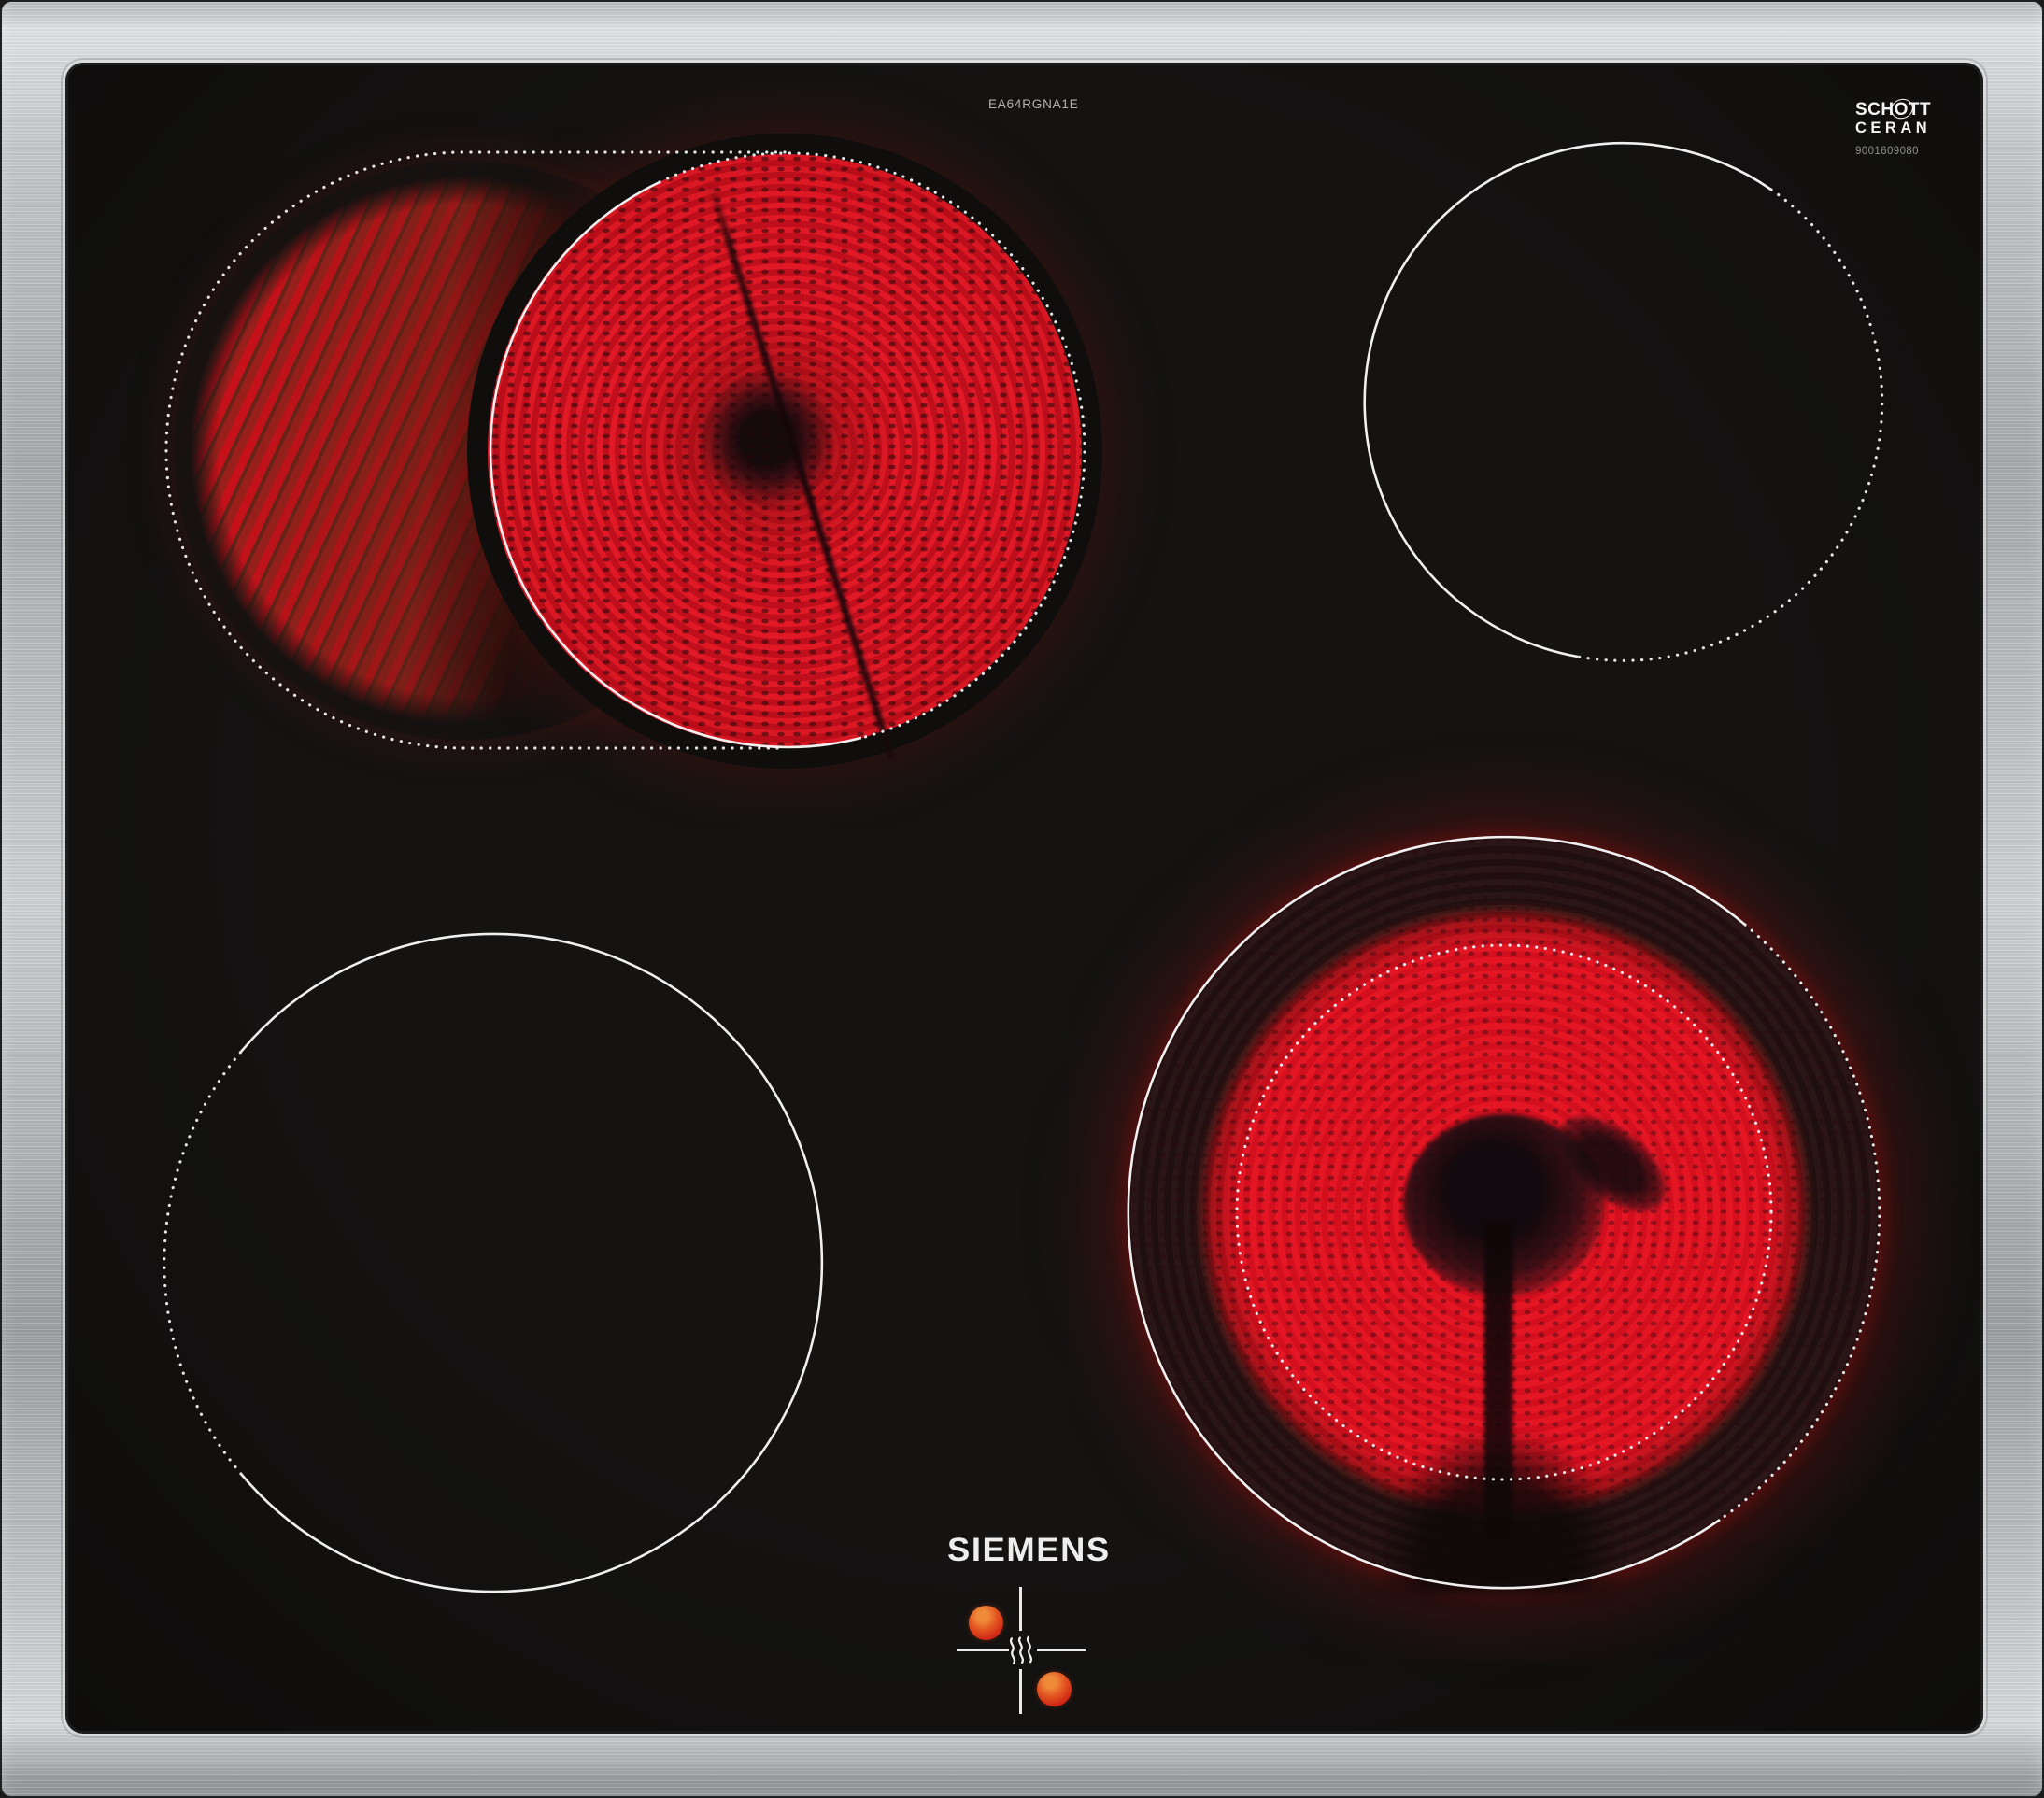  What do you see at coordinates (801, 470) in the screenshot?
I see `heating-filament-shadow` at bounding box center [801, 470].